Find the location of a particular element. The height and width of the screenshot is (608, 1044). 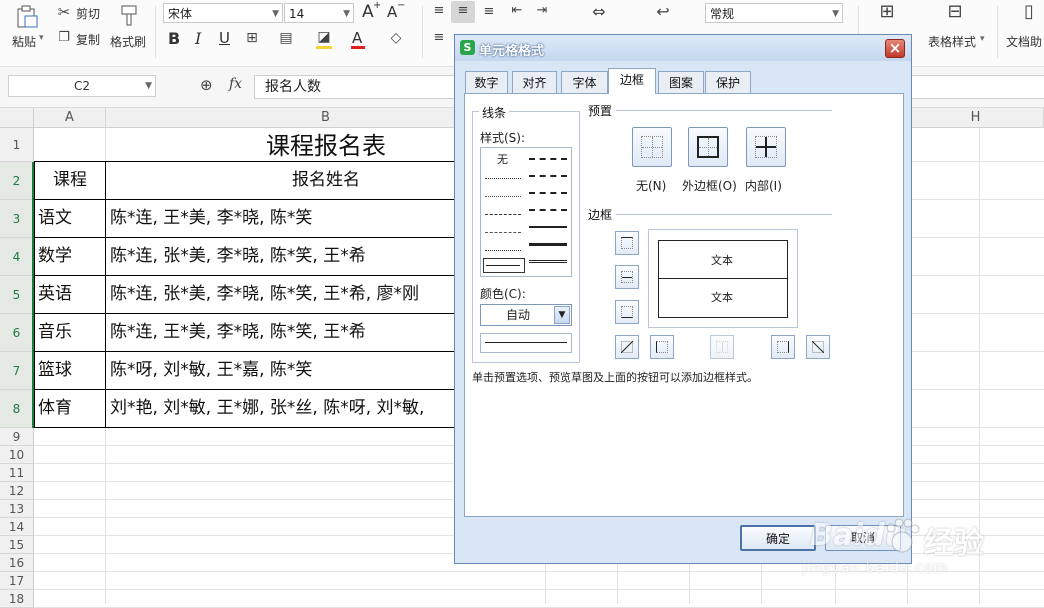

paste-icon is located at coordinates (27, 17).